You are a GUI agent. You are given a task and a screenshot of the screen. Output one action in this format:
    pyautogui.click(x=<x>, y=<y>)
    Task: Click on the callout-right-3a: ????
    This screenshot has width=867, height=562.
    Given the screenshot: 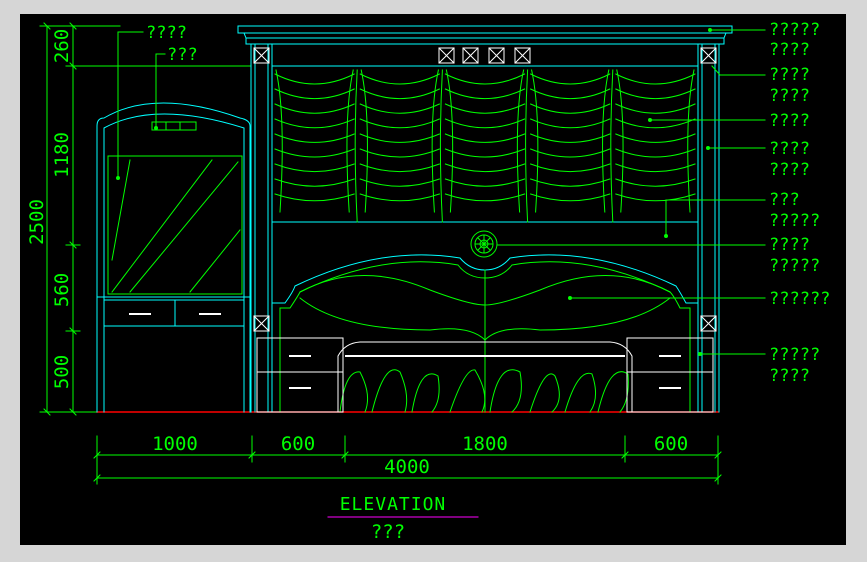 What is the action you would take?
    pyautogui.click(x=789, y=121)
    